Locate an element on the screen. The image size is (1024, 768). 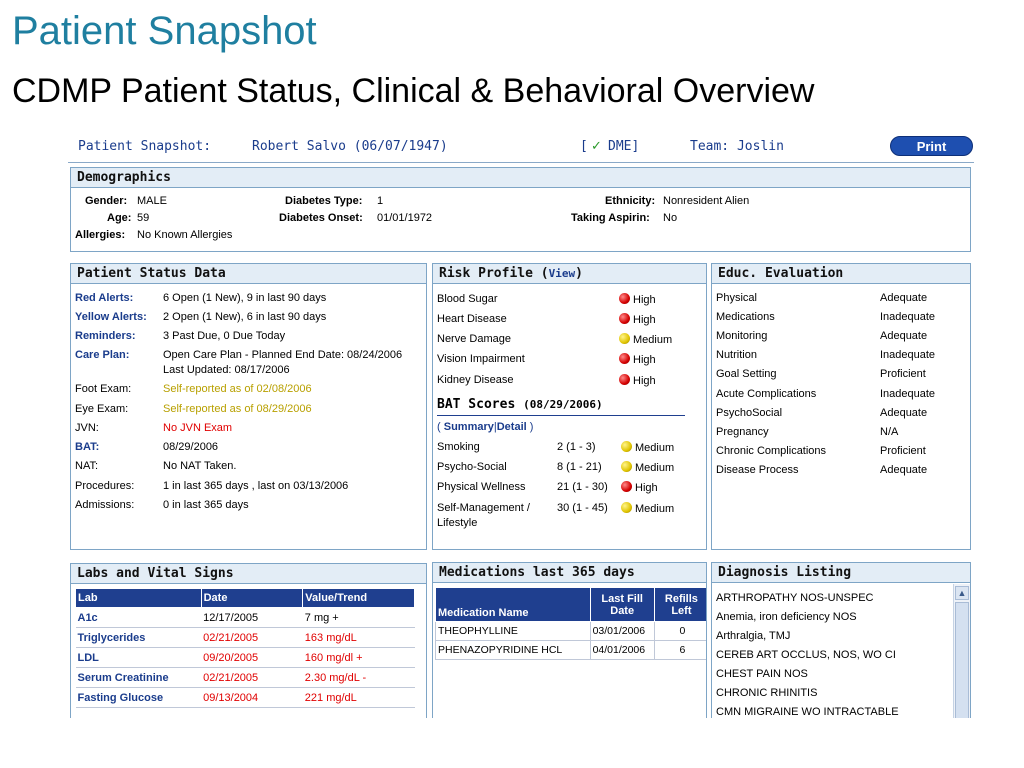
panel-title: Labs and Vital Signs is located at coordinates (248, 574).